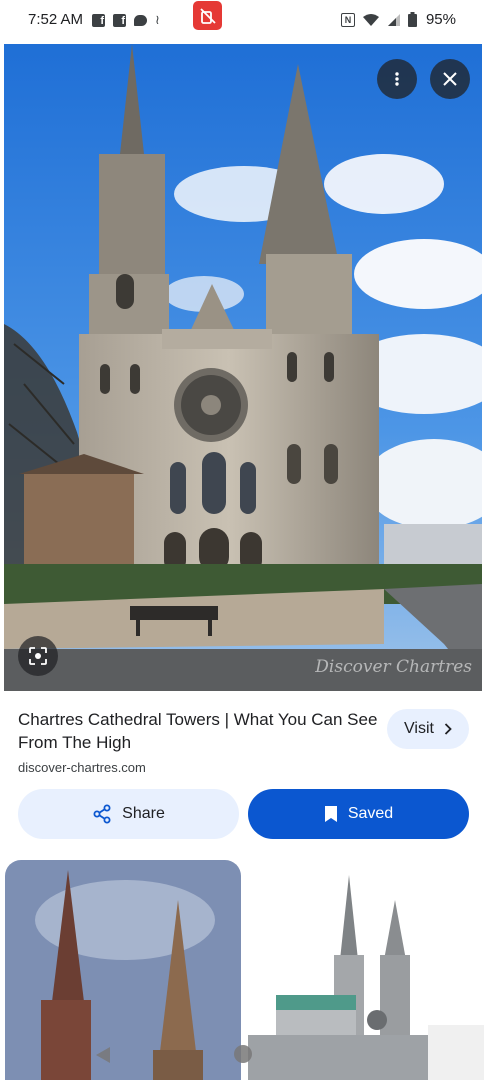 The image size is (486, 1080). Describe the element at coordinates (140, 20) in the screenshot. I see `chat-bubble-icon` at that location.